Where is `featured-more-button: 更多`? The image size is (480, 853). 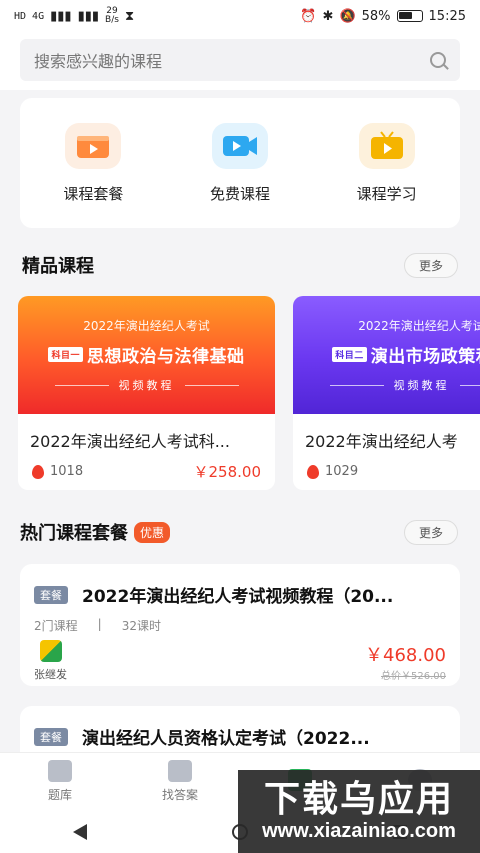 featured-more-button: 更多 is located at coordinates (430, 265).